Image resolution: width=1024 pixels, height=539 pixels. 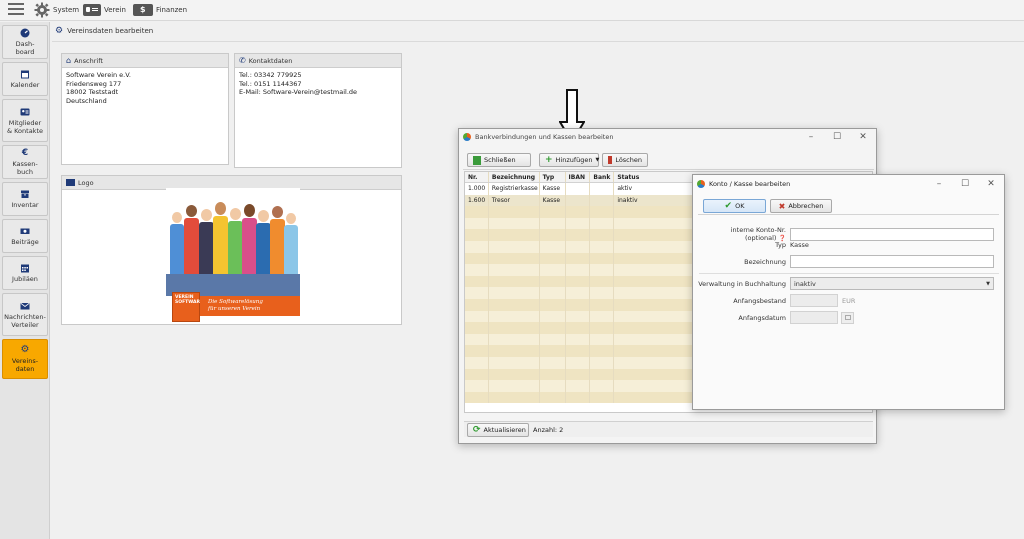 I want to click on cancel-button: ✖ Abbrechen, so click(x=801, y=206).